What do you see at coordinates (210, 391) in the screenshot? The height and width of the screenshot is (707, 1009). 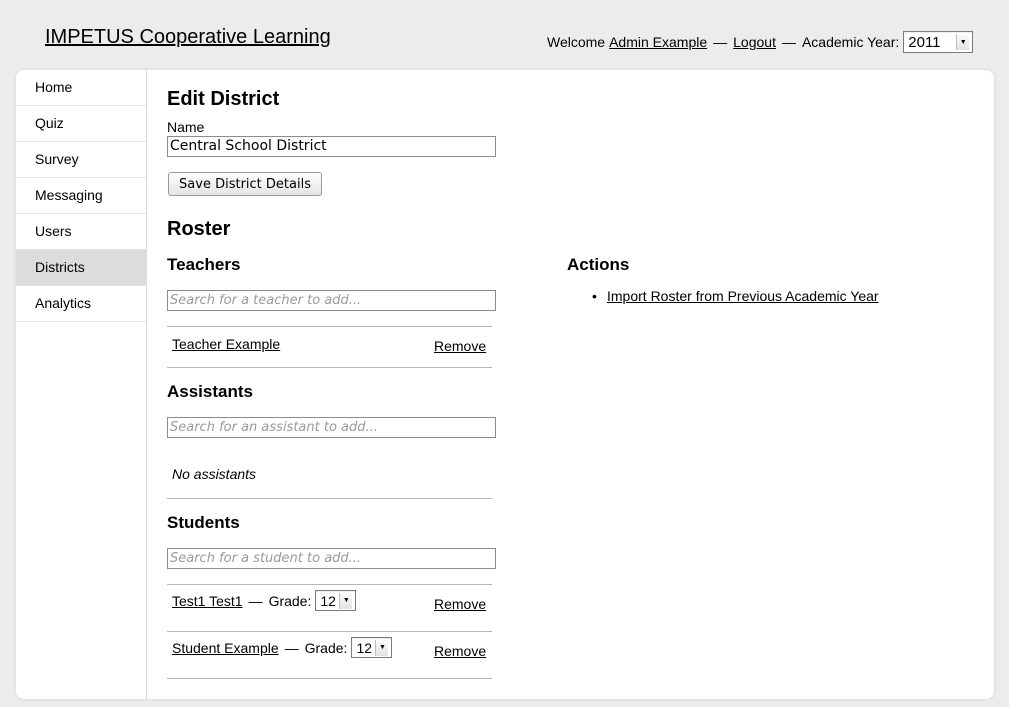 I see `assistants-heading: Assistants` at bounding box center [210, 391].